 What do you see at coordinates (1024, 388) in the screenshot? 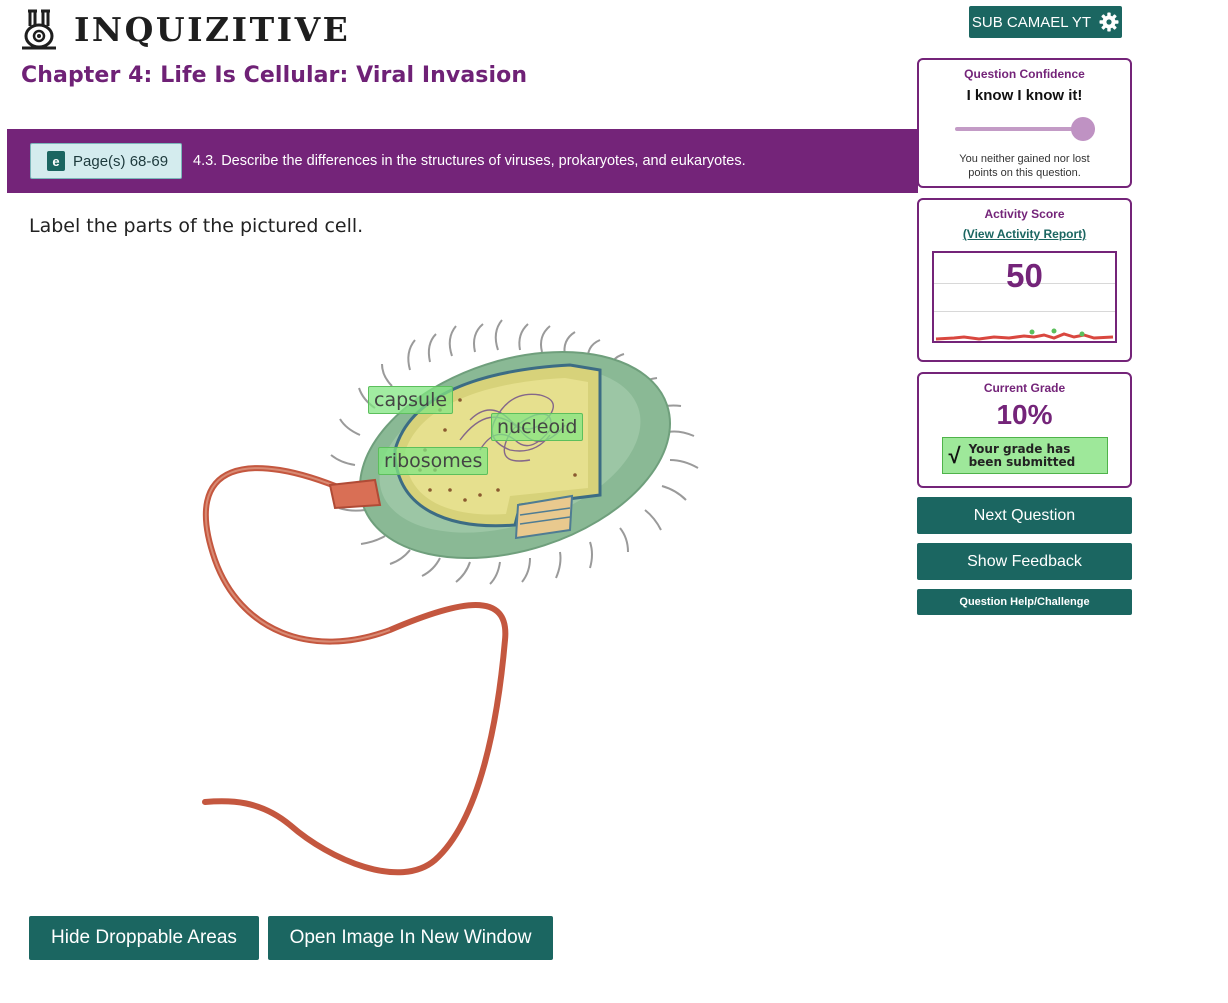
I see `current-grade-title: Current Grade` at bounding box center [1024, 388].